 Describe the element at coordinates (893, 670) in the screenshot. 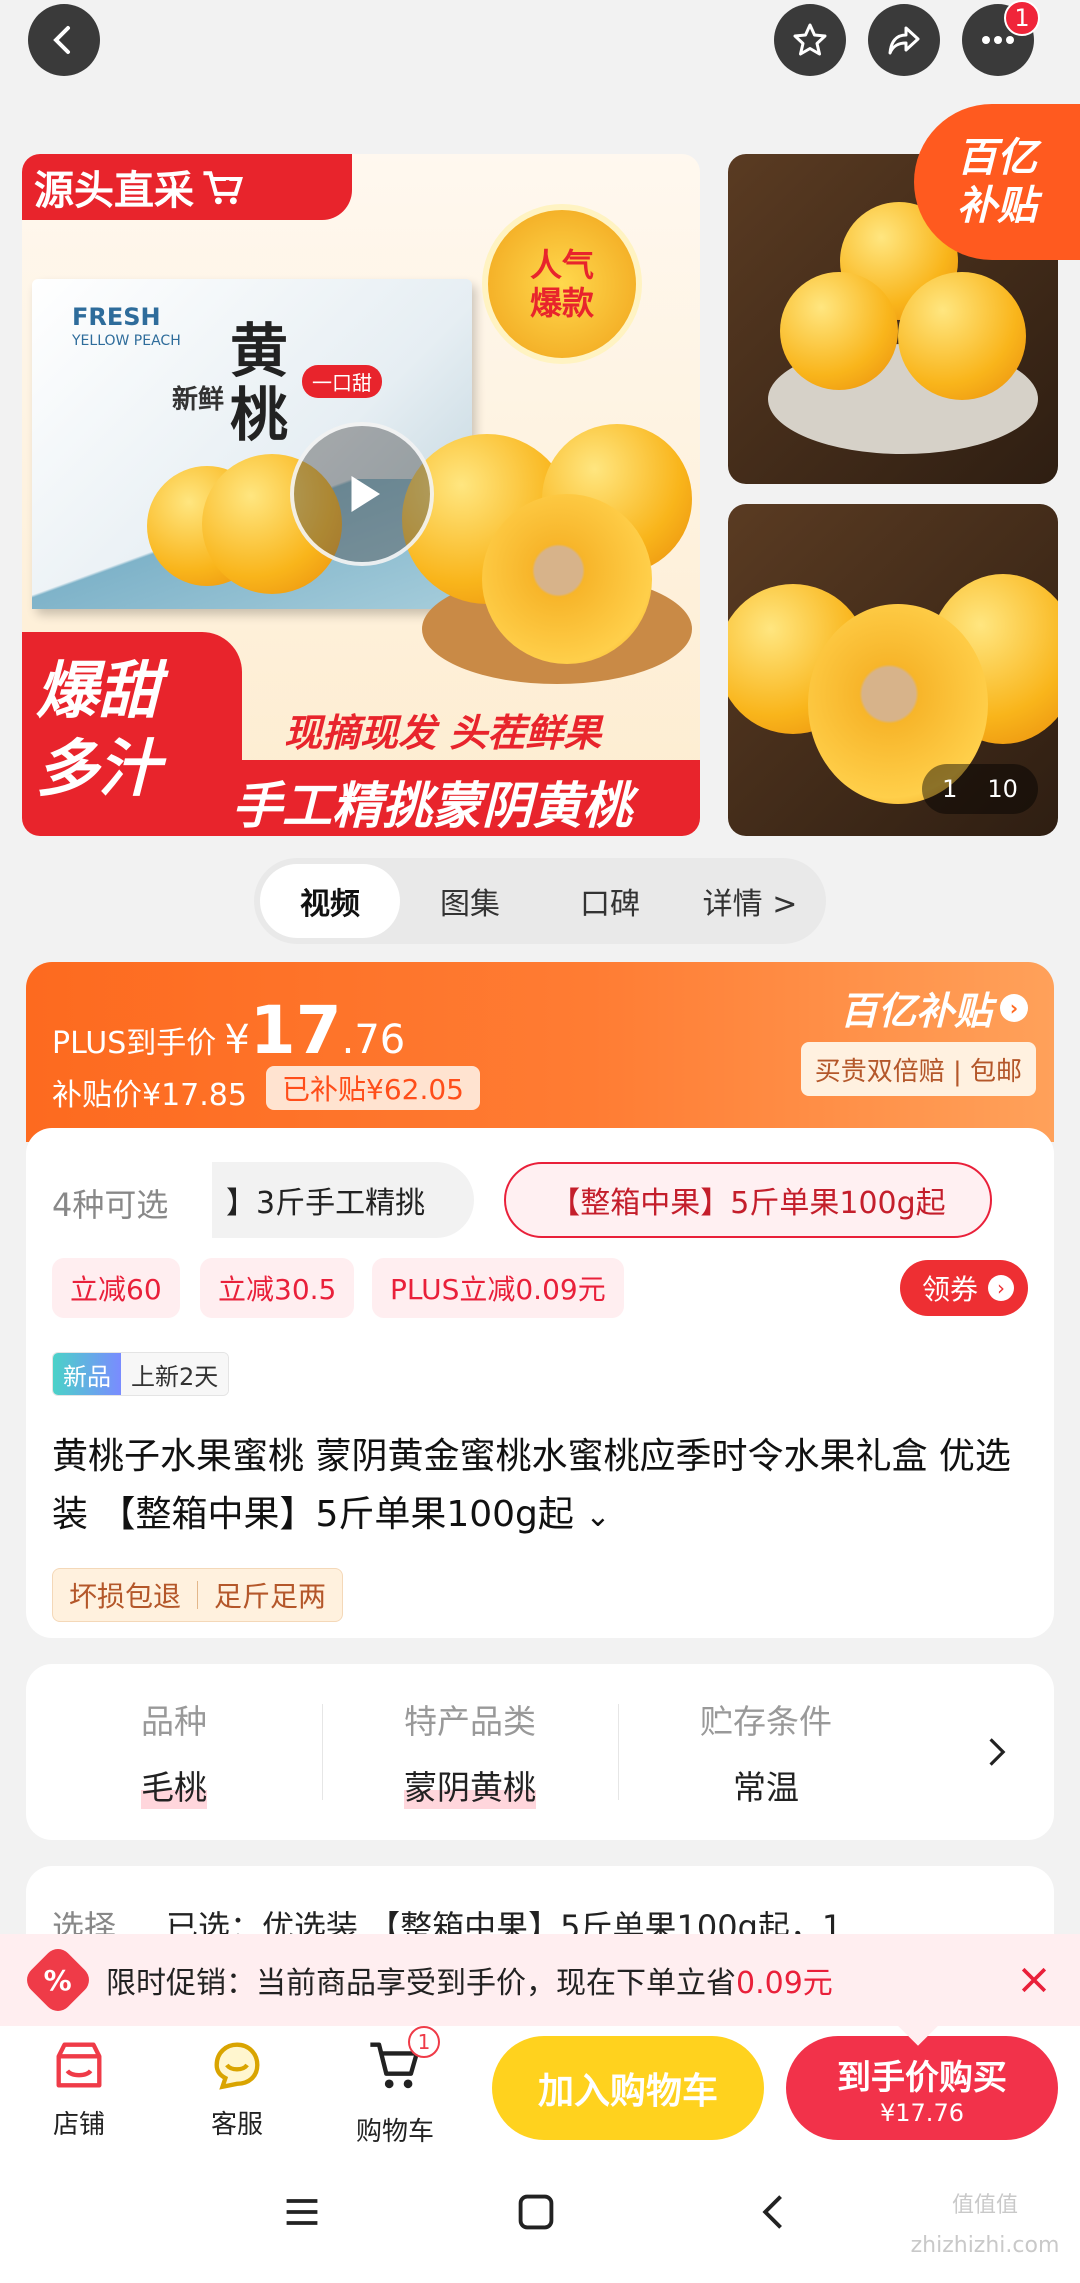

I see `gallery-thumb-2: 1 10` at that location.